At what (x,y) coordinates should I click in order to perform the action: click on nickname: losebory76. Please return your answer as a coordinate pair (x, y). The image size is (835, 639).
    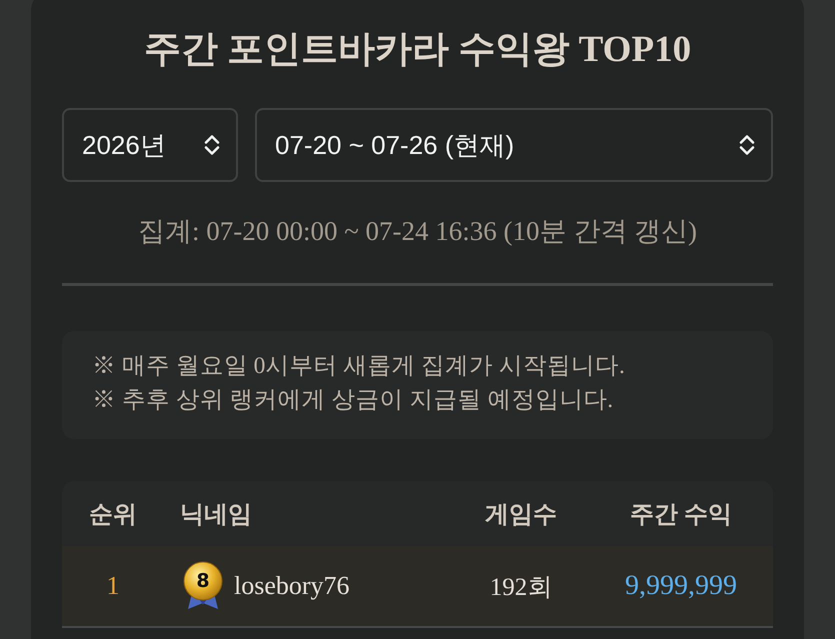
    Looking at the image, I should click on (292, 586).